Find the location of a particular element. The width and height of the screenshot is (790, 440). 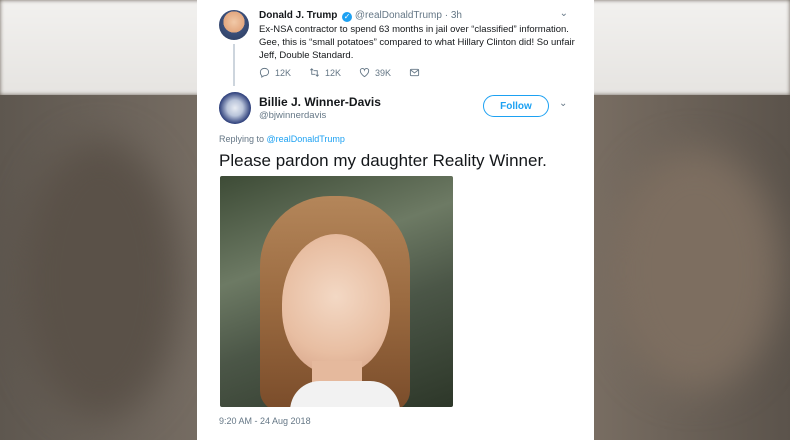

thread-line is located at coordinates (234, 65).